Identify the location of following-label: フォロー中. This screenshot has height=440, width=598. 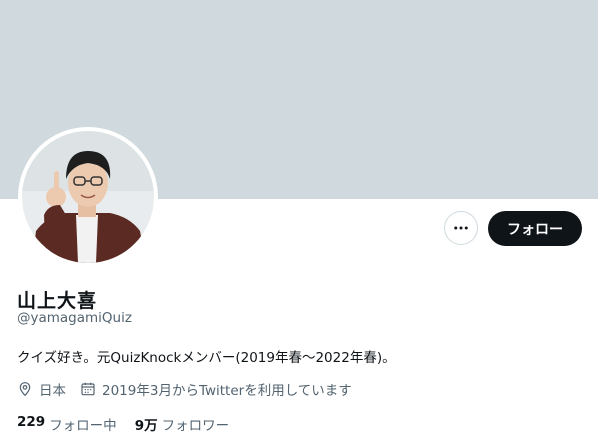
(83, 426).